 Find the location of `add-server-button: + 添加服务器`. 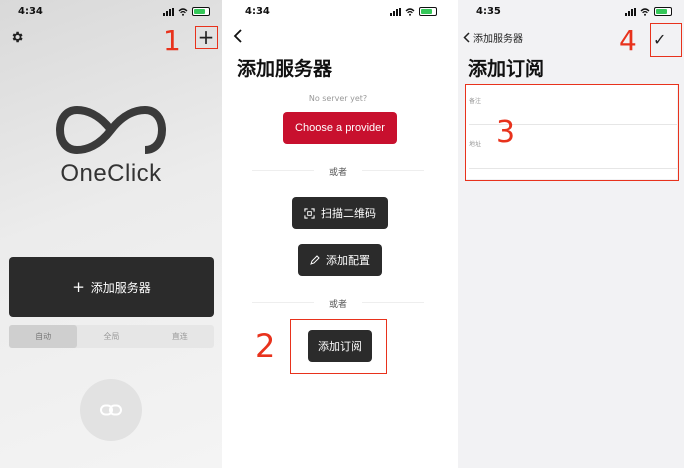

add-server-button: + 添加服务器 is located at coordinates (111, 287).